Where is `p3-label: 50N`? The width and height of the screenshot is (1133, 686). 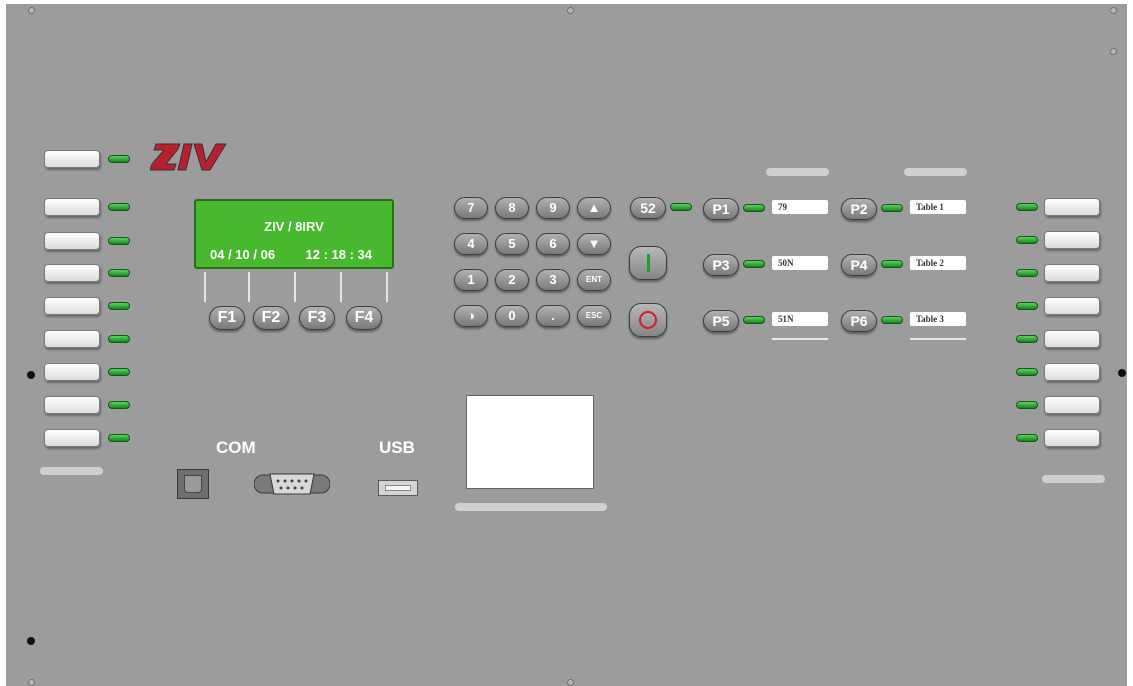
p3-label: 50N is located at coordinates (800, 263).